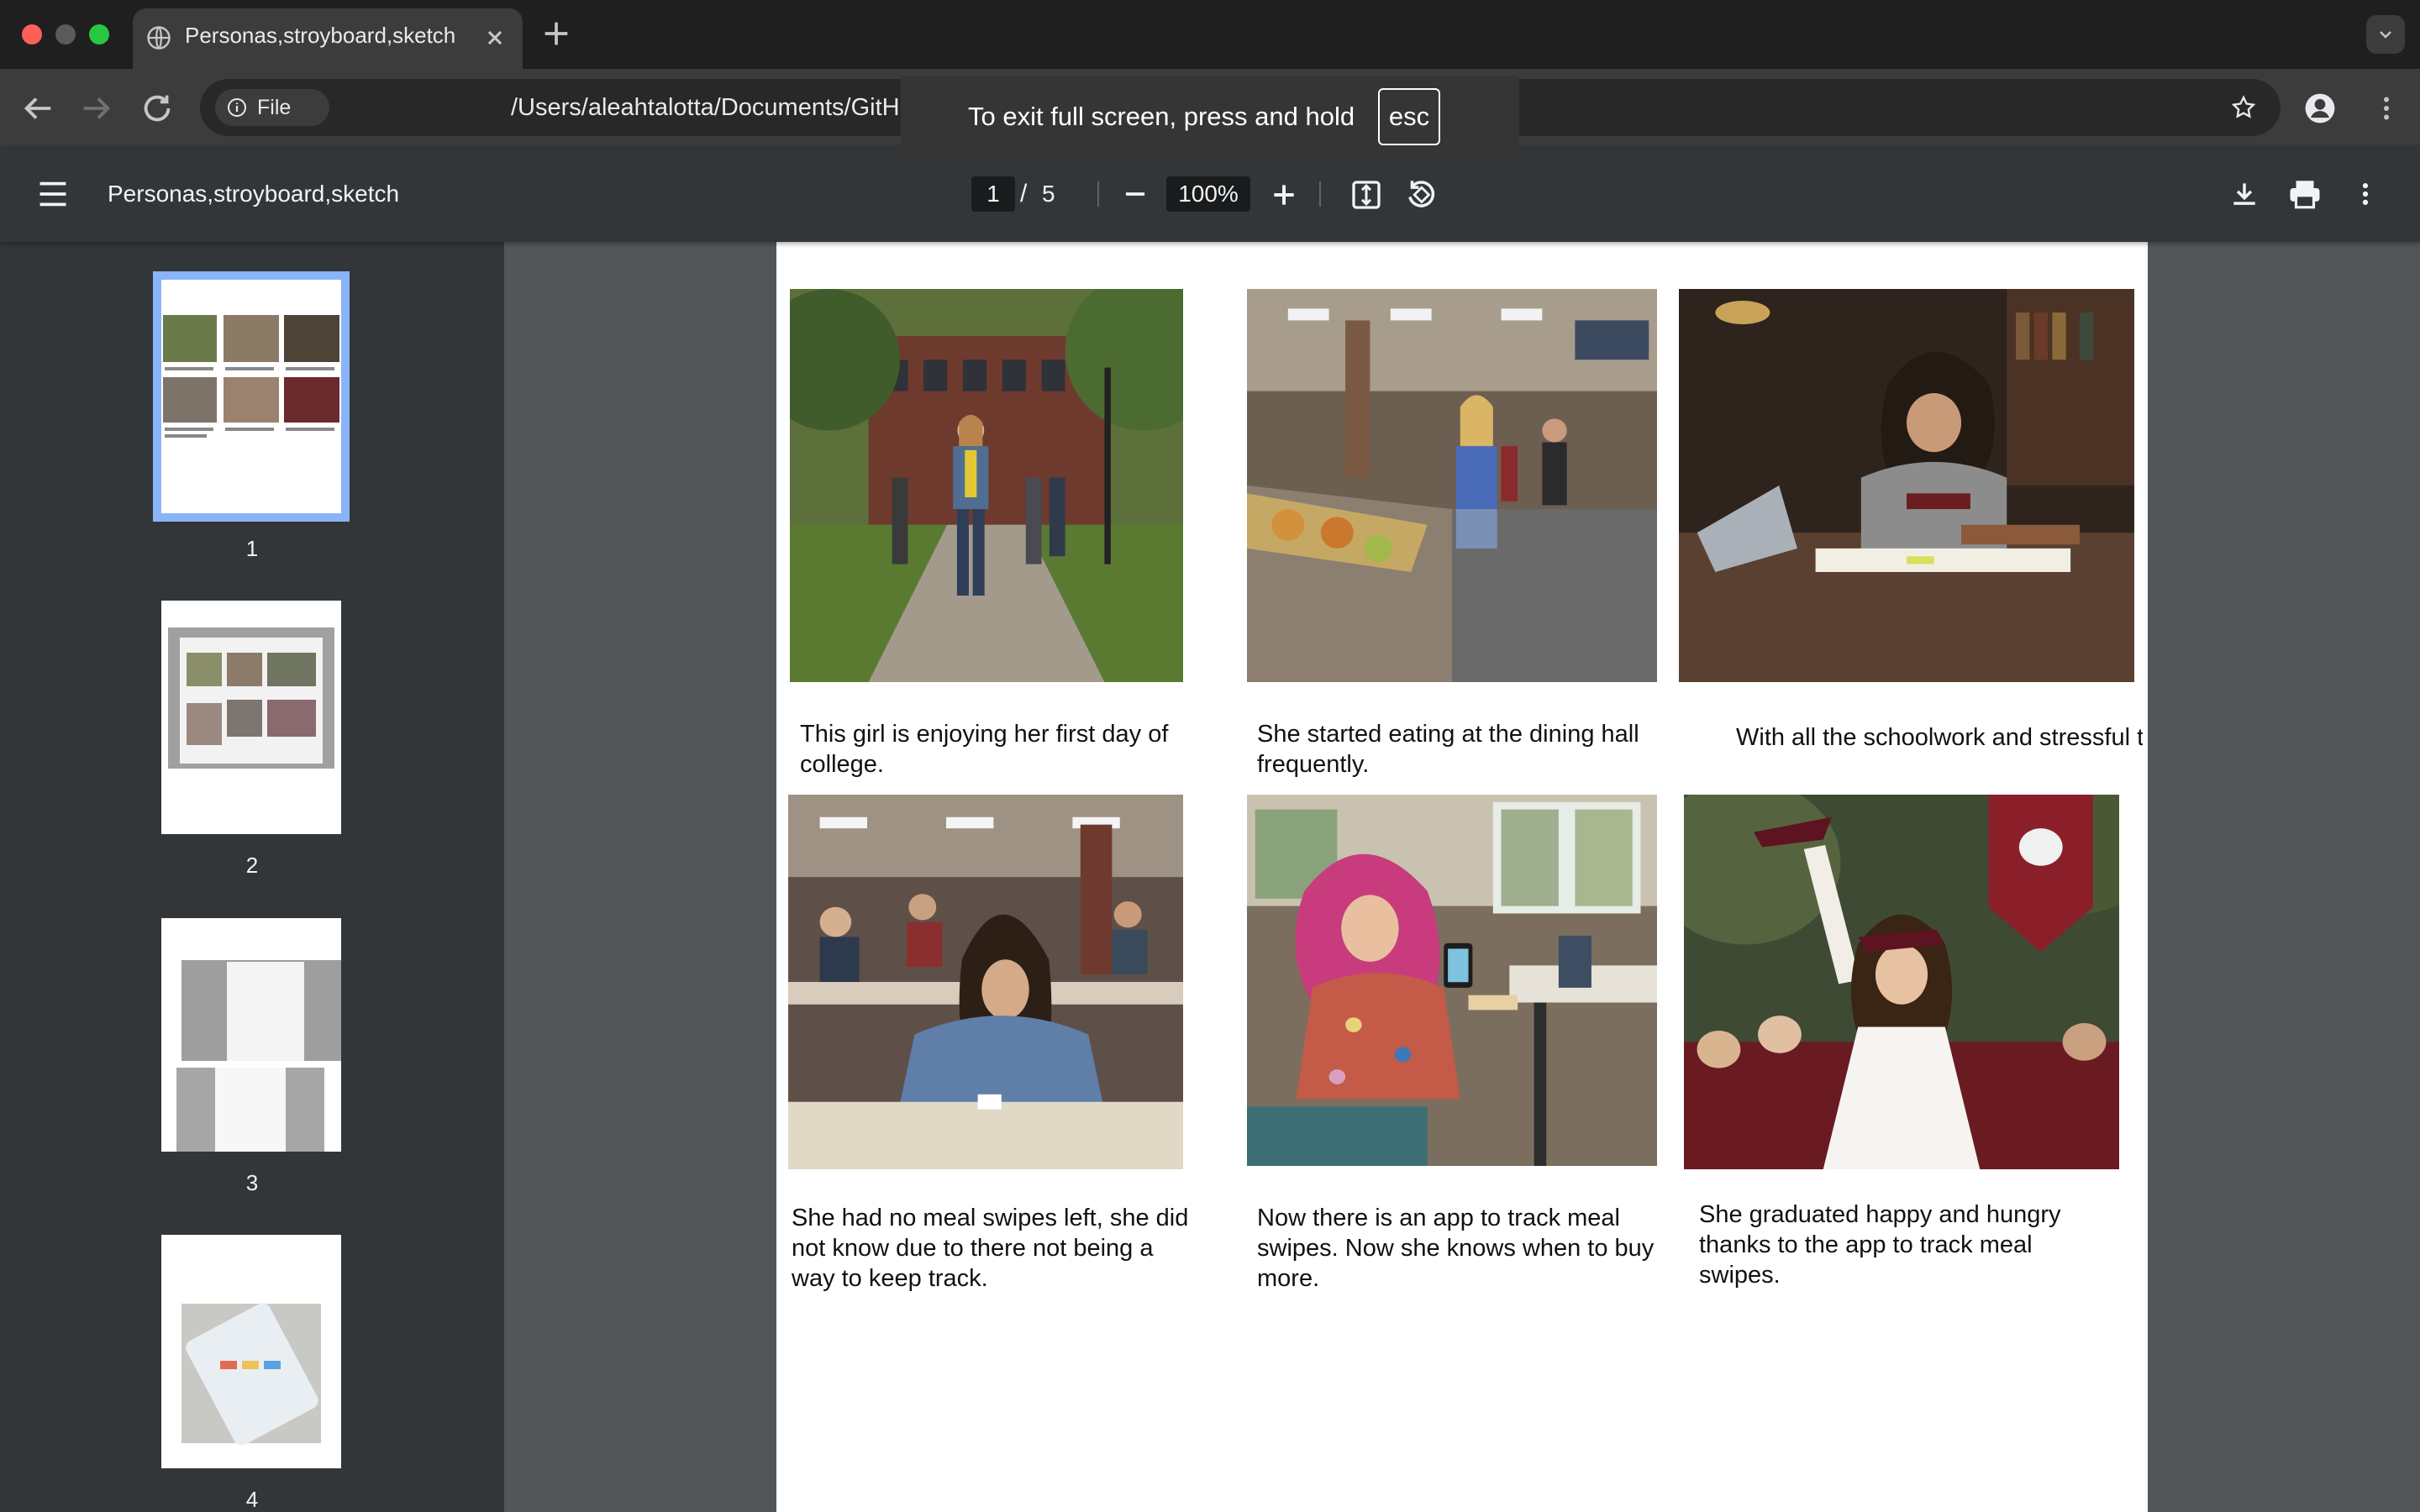 The image size is (2420, 1512). I want to click on tab-title: Personas,stroyboard,sketch, so click(321, 35).